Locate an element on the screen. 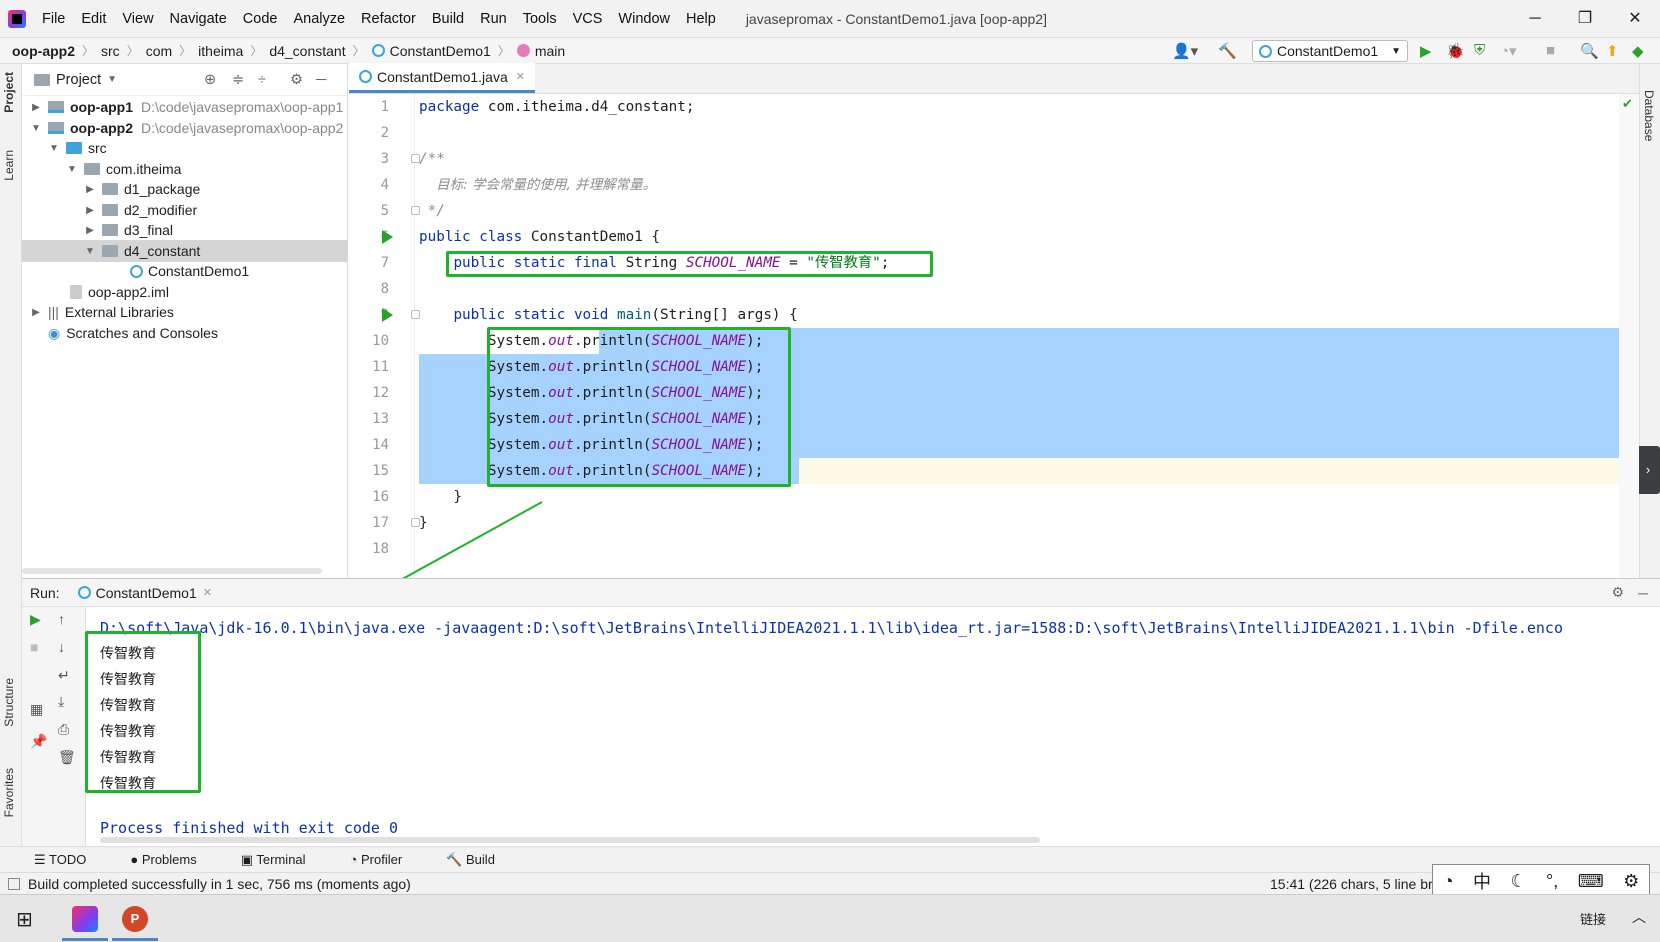 The height and width of the screenshot is (942, 1660). minimize-icon: ─ is located at coordinates (1535, 19).